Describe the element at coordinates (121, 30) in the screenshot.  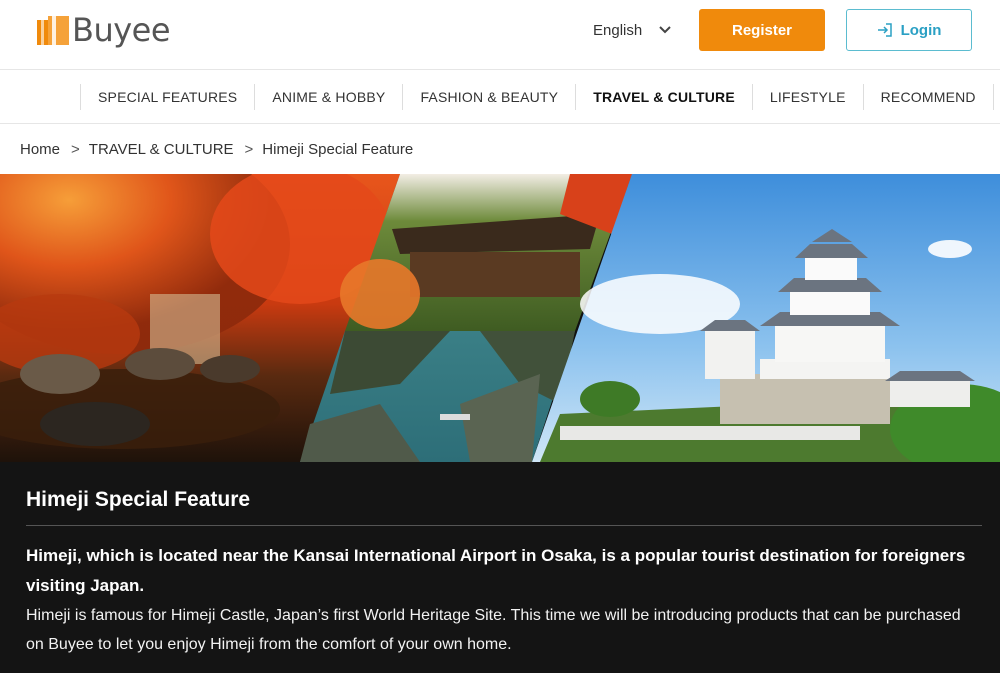
I see `logo-text: Buyee` at that location.